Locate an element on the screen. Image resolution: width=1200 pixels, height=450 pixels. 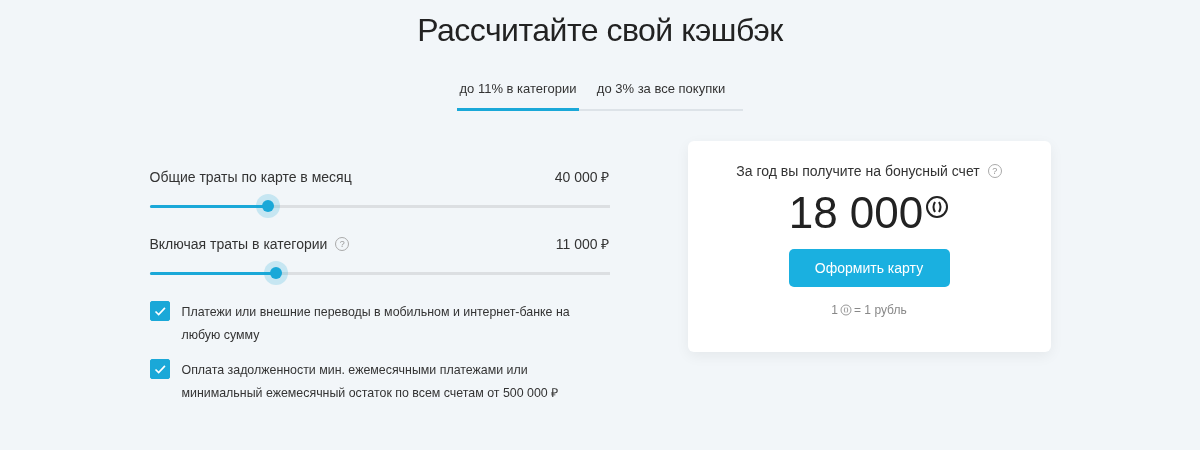
rate-text: = 1 рубль is located at coordinates (880, 310).